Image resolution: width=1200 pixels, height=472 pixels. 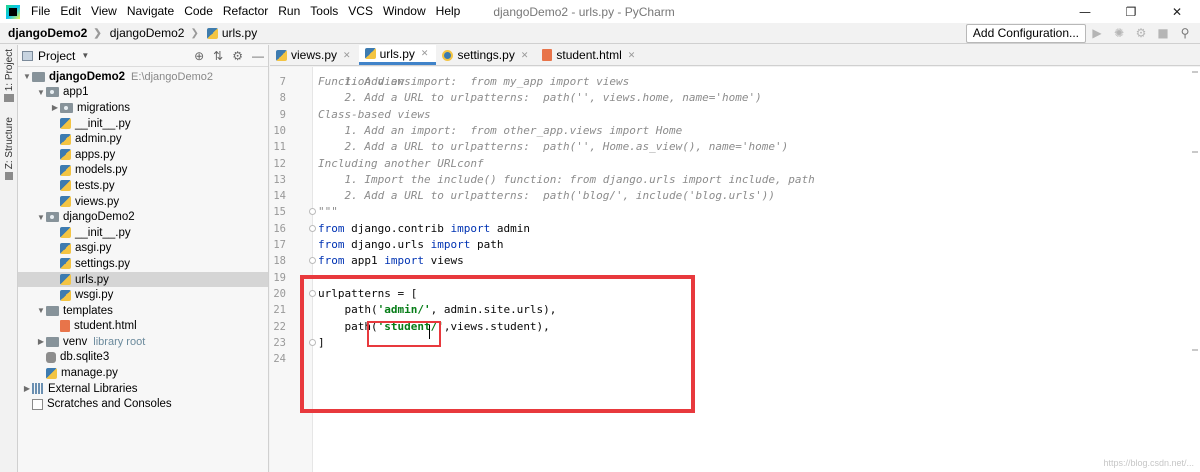 I want to click on tree-item: settings.py, so click(x=143, y=264).